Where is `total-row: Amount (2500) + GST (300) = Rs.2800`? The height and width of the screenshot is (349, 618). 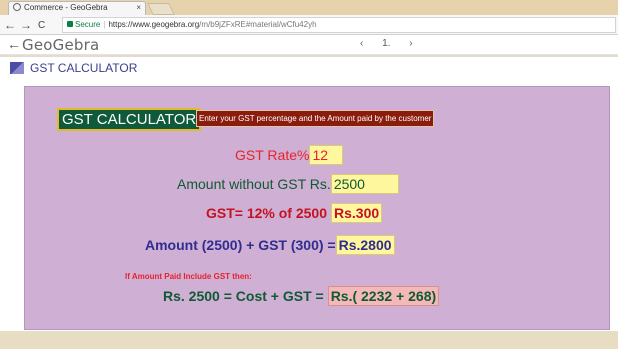 total-row: Amount (2500) + GST (300) = Rs.2800 is located at coordinates (270, 245).